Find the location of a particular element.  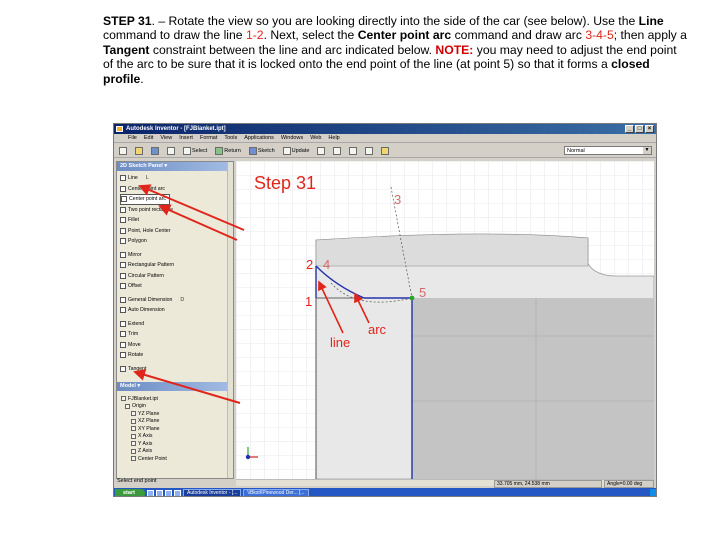

cmd-rectangular-pattern: Rectangular Pattern is located at coordinates (176, 265).